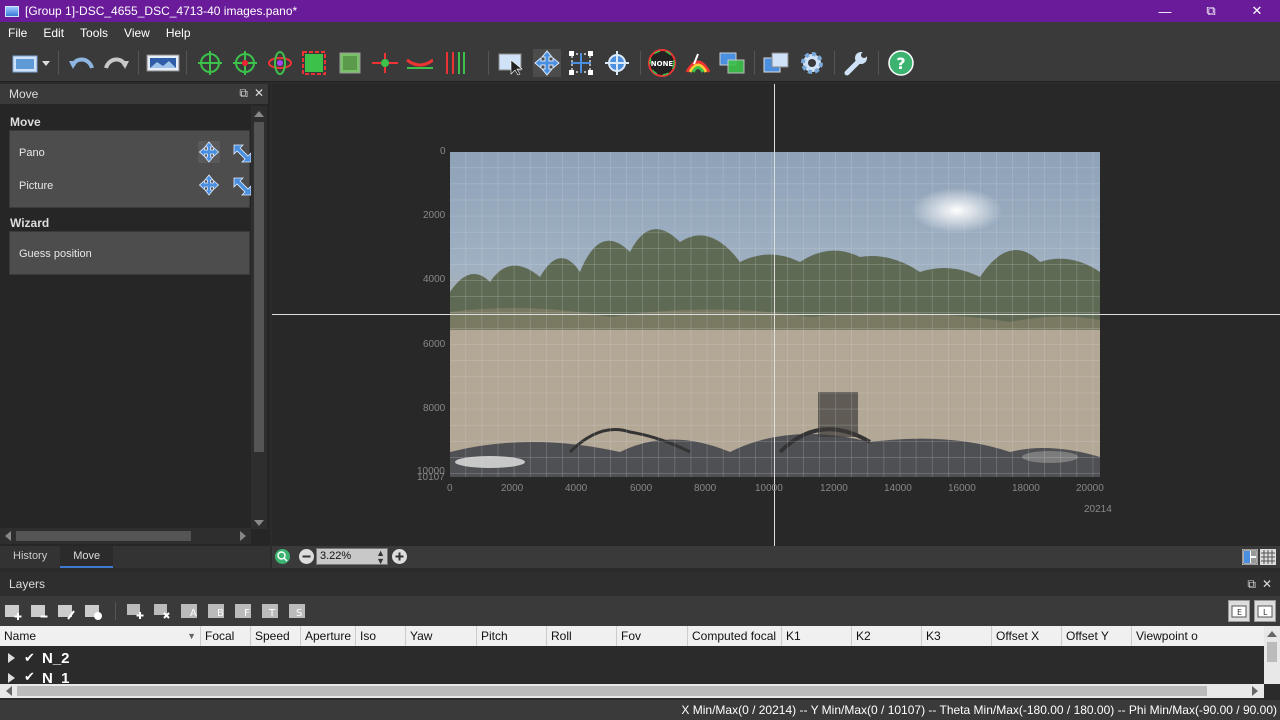 The height and width of the screenshot is (720, 1280). I want to click on panorama-icon, so click(163, 63).